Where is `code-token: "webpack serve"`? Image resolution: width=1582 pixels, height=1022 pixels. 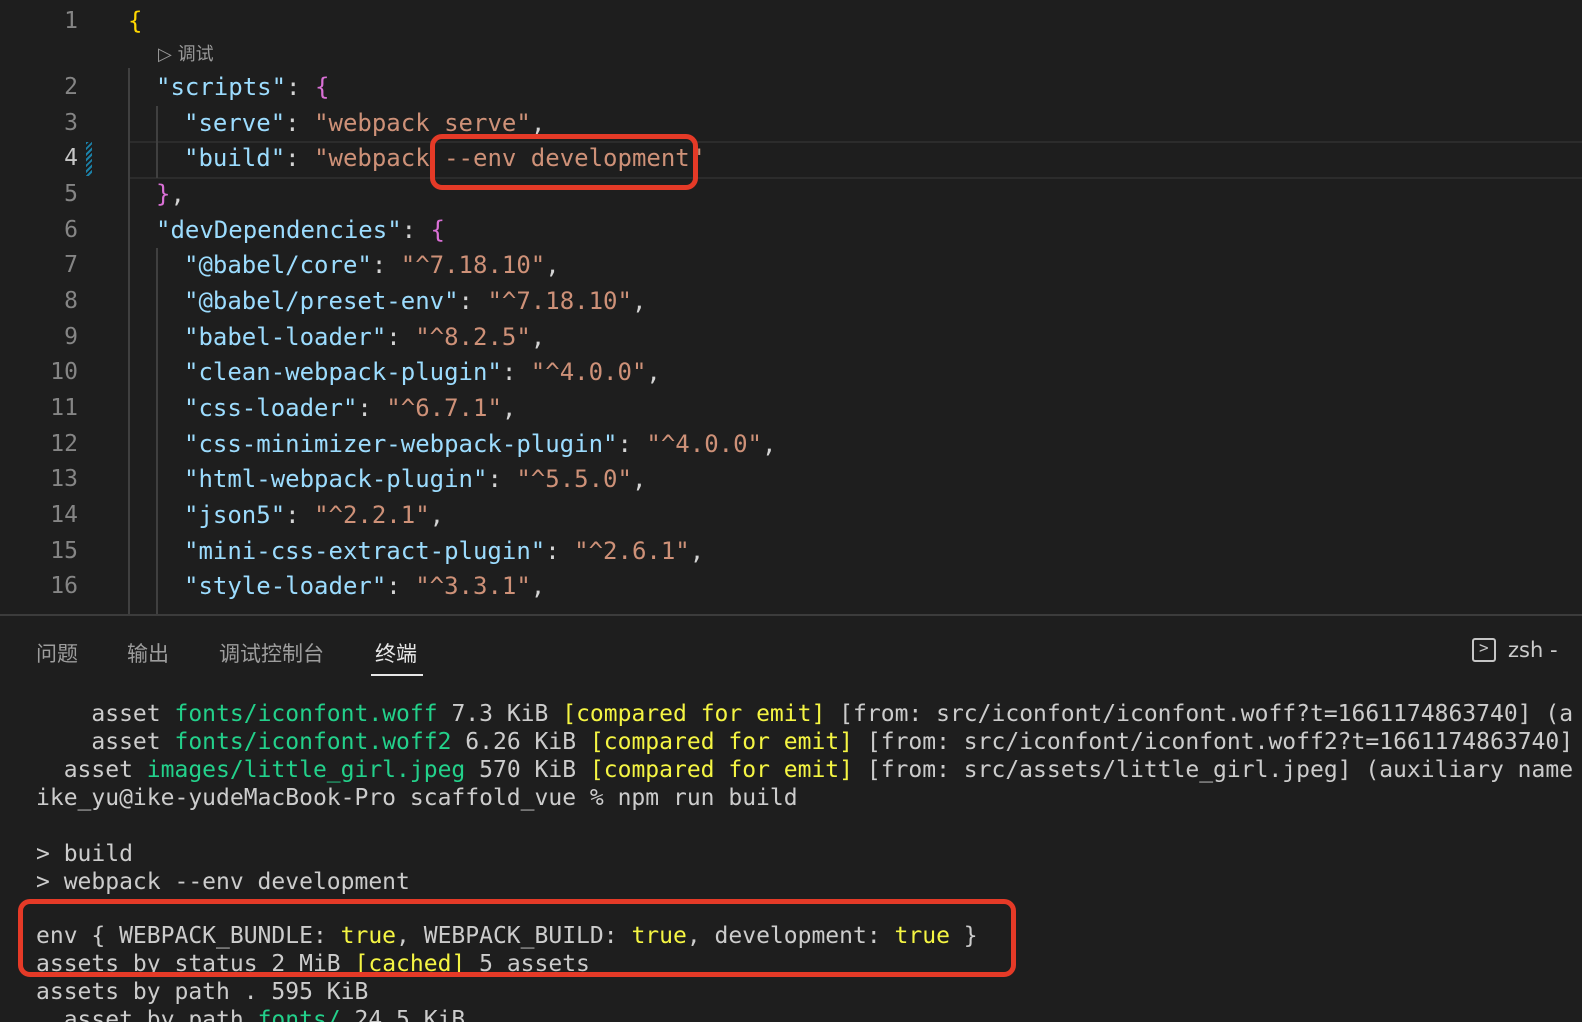 code-token: "webpack serve" is located at coordinates (422, 123).